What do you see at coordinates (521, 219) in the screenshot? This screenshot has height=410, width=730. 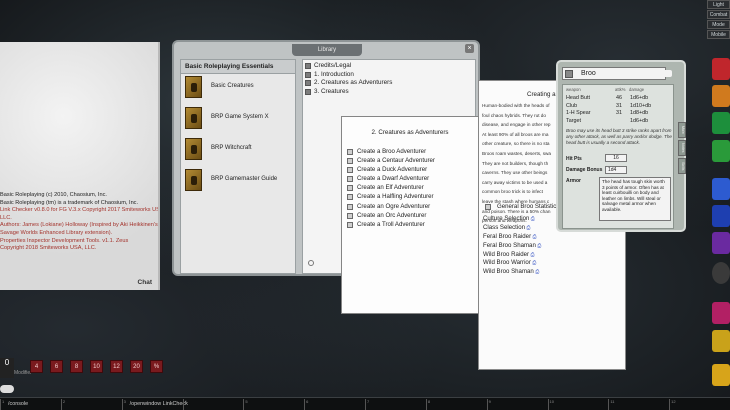 I see `link-culture-selection: Culture Selection` at bounding box center [521, 219].